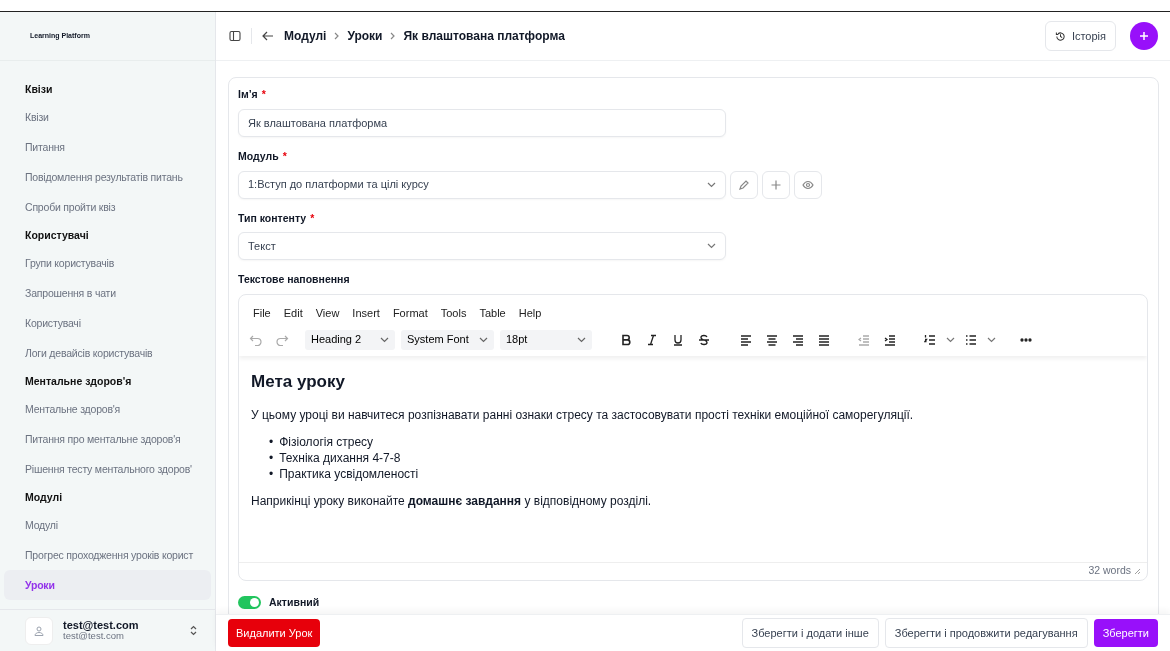 Image resolution: width=1170 pixels, height=651 pixels. What do you see at coordinates (107, 177) in the screenshot?
I see `sidebar-item: Повідомлення результатів питань` at bounding box center [107, 177].